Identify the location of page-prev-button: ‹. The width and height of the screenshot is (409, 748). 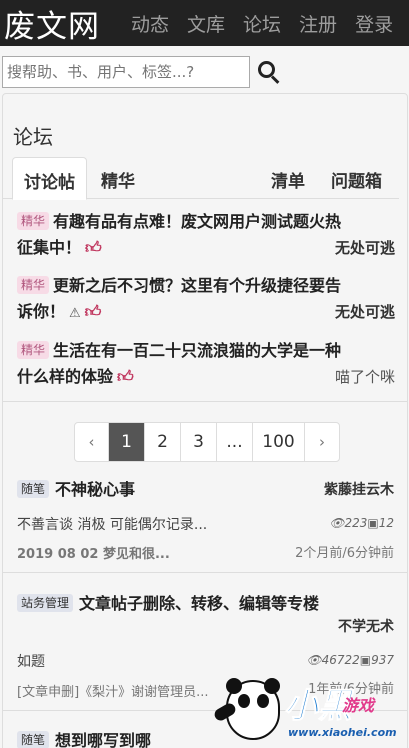
(92, 442).